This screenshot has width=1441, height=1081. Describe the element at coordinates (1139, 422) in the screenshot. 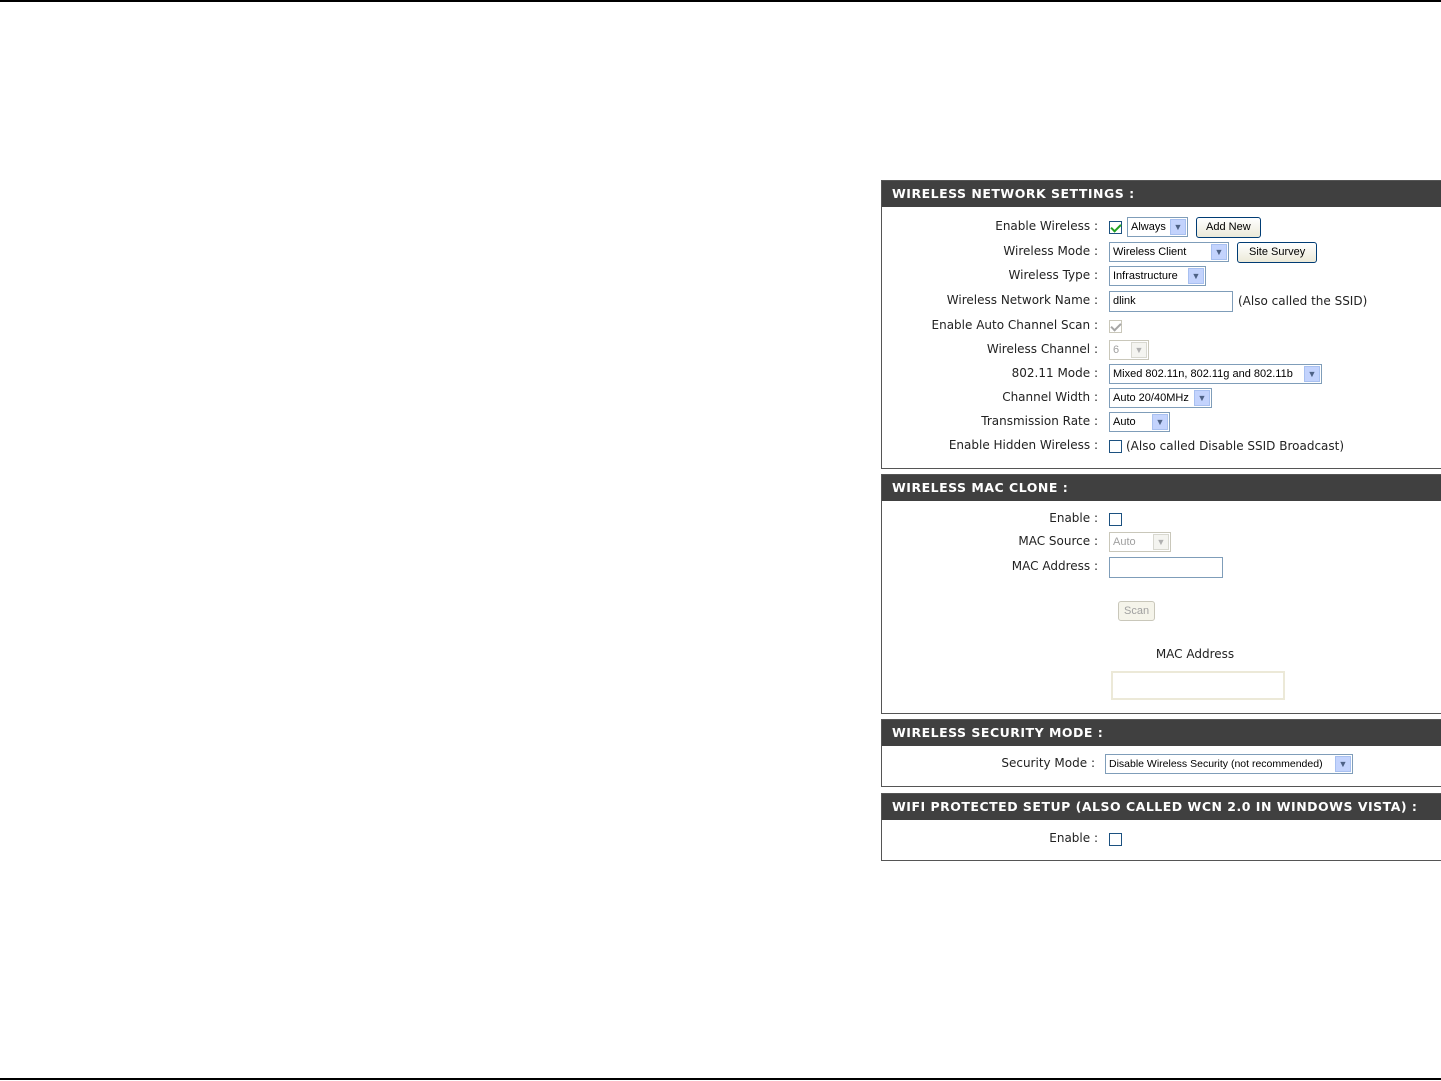

I see `transmission-rate-select: Auto ▼` at that location.